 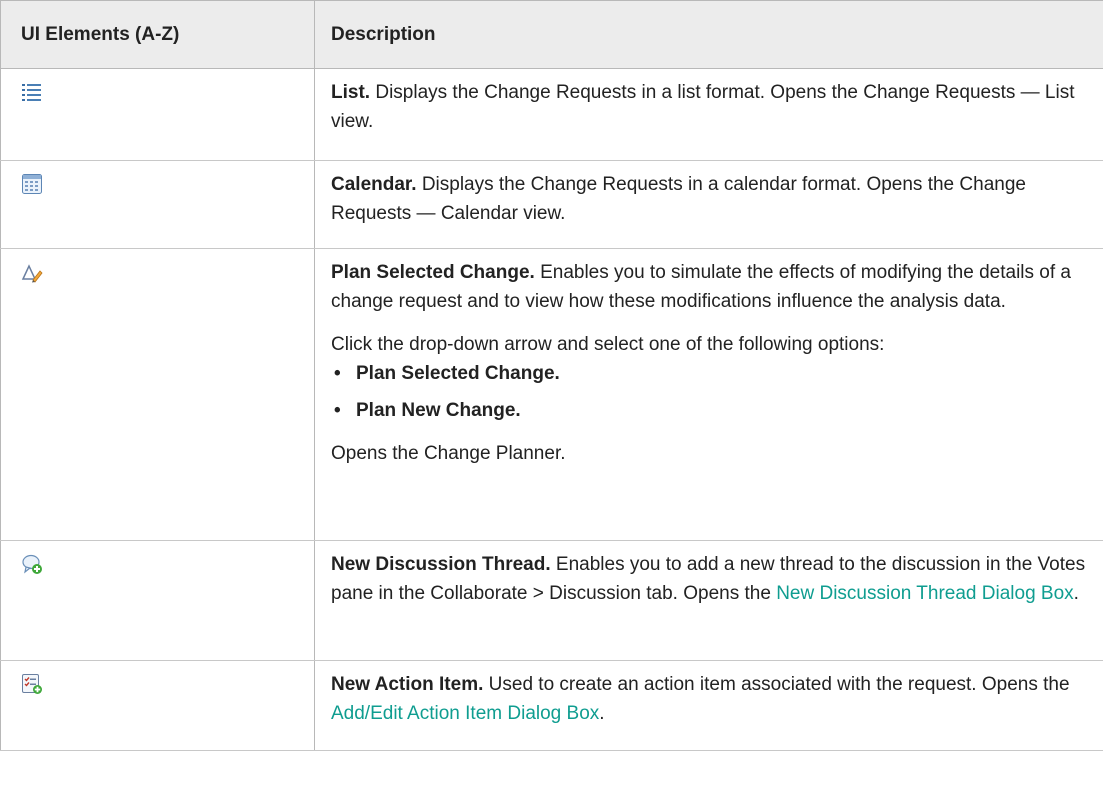 What do you see at coordinates (708, 34) in the screenshot?
I see `header-description: Description` at bounding box center [708, 34].